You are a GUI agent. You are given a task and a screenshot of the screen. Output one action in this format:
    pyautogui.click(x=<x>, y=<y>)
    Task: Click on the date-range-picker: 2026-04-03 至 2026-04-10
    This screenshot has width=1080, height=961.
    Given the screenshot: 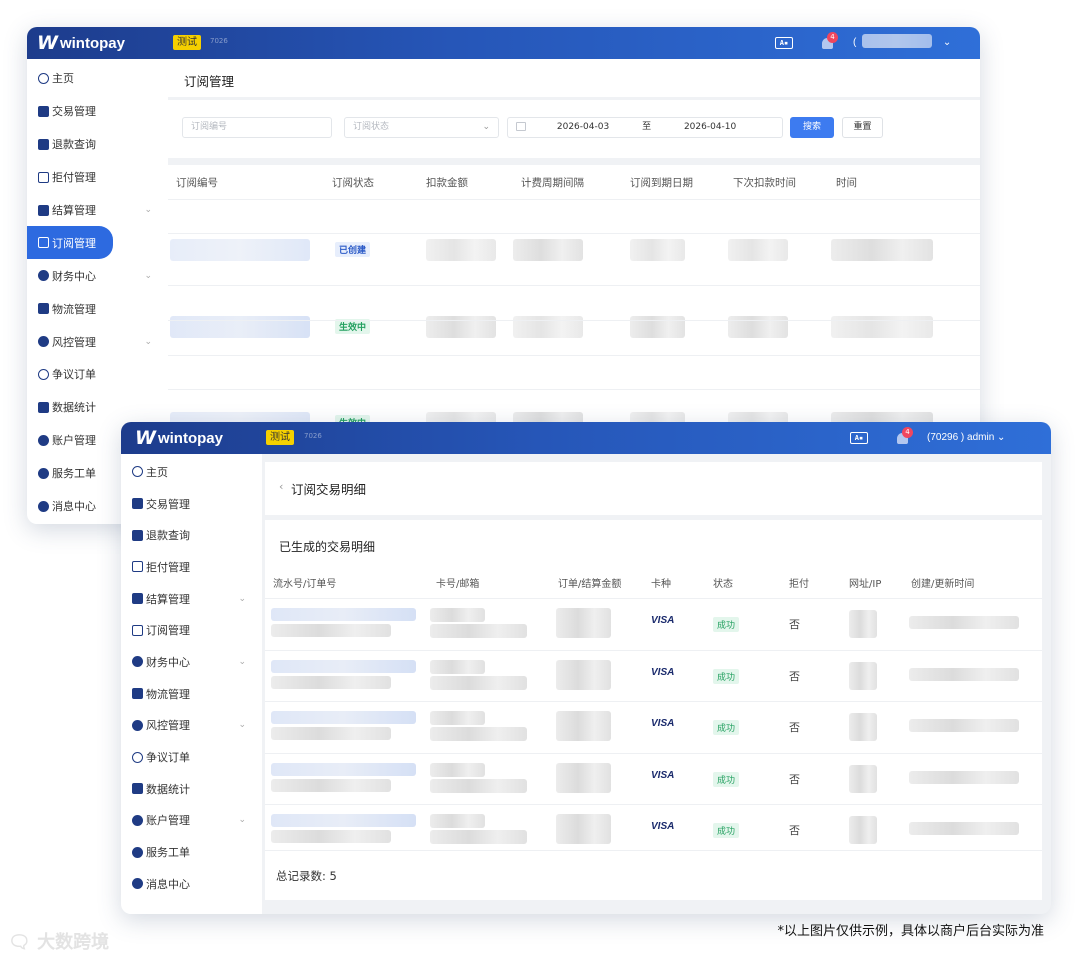 What is the action you would take?
    pyautogui.click(x=645, y=127)
    